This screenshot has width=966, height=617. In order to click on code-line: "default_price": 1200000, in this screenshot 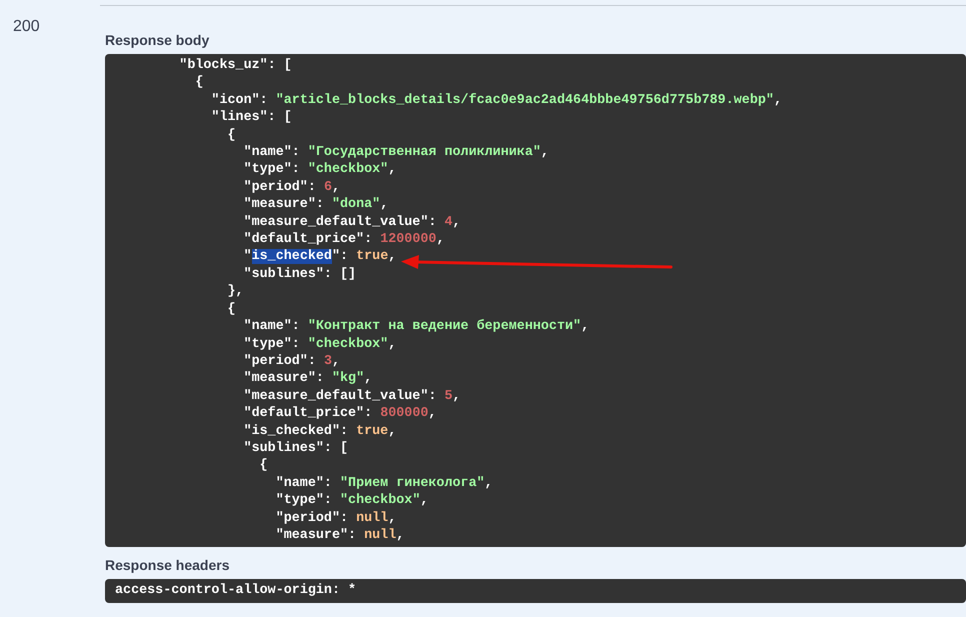, I will do `click(343, 239)`.